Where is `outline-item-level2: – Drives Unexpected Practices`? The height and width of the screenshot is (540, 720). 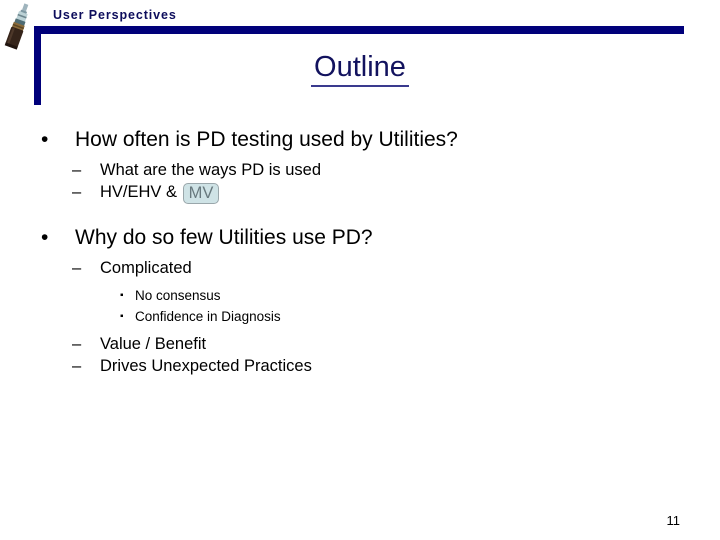
outline-item-level2: – Drives Unexpected Practices is located at coordinates (360, 366).